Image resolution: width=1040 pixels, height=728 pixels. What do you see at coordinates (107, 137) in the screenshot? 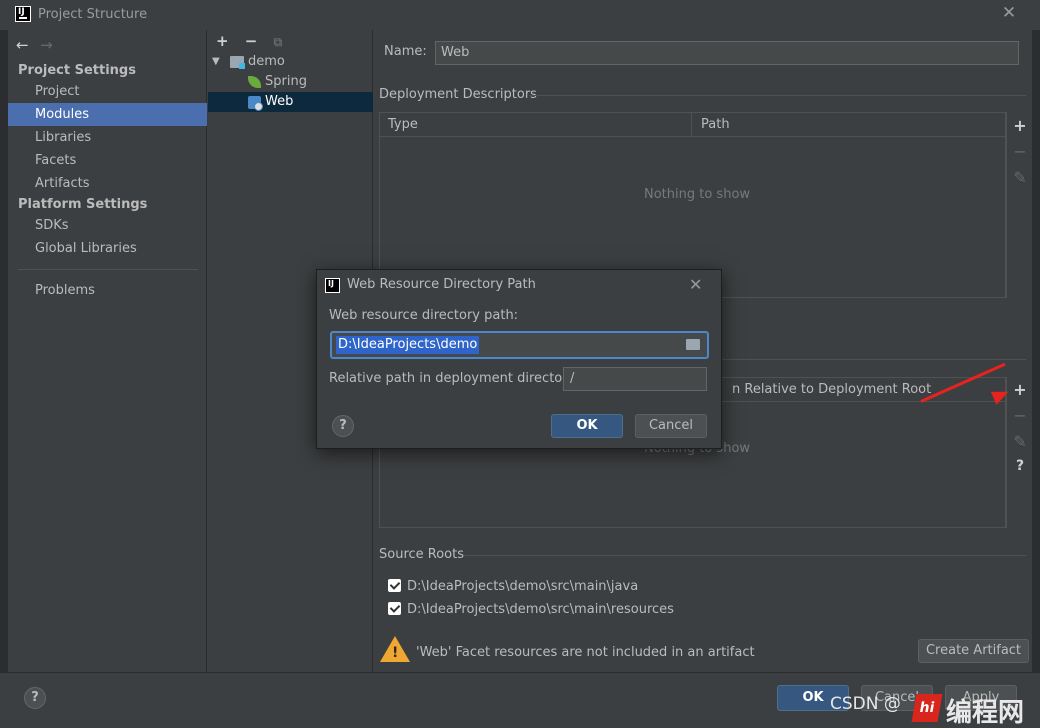
I see `sidebar-item-libraries: Libraries` at bounding box center [107, 137].